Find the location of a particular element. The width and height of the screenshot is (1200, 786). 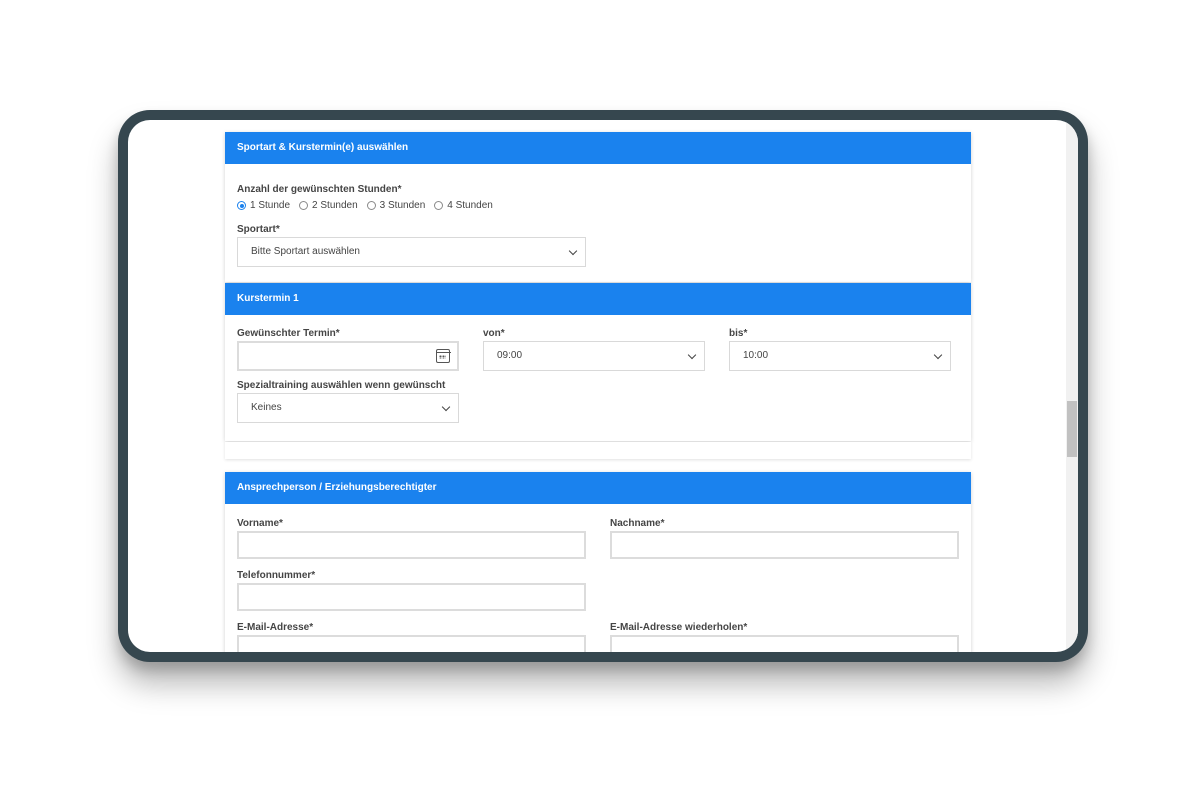

sport-label: Sportart* is located at coordinates (258, 229).